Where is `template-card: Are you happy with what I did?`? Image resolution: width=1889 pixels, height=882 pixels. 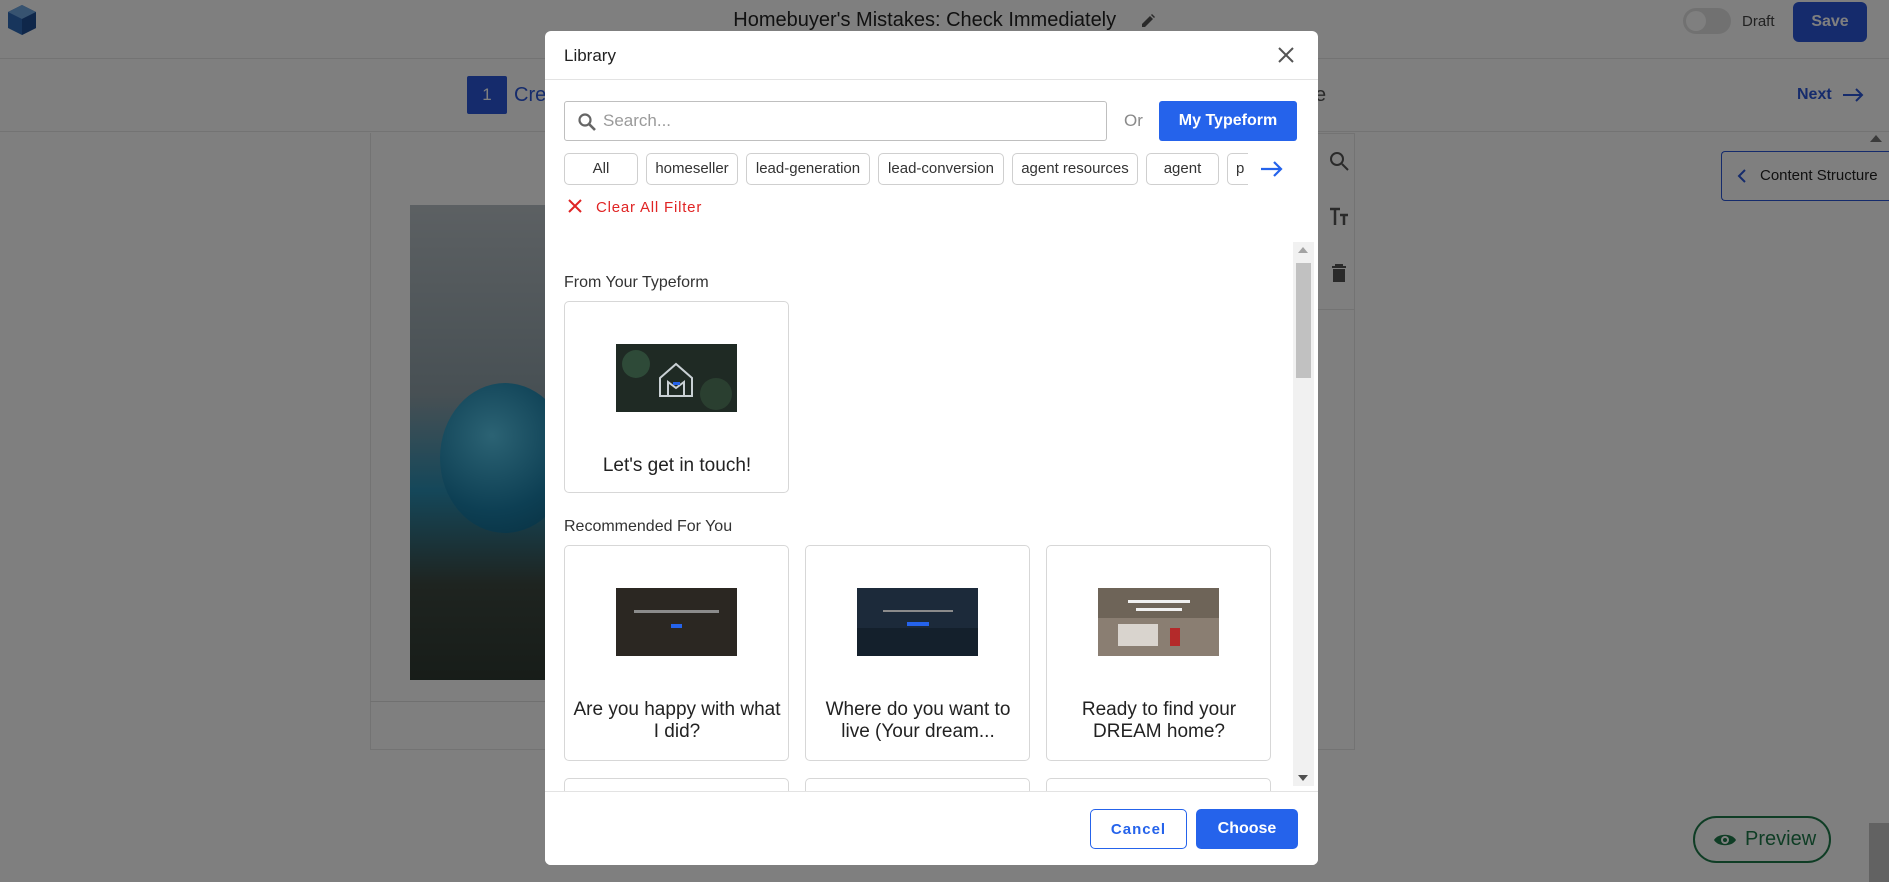
template-card: Are you happy with what I did? is located at coordinates (676, 653).